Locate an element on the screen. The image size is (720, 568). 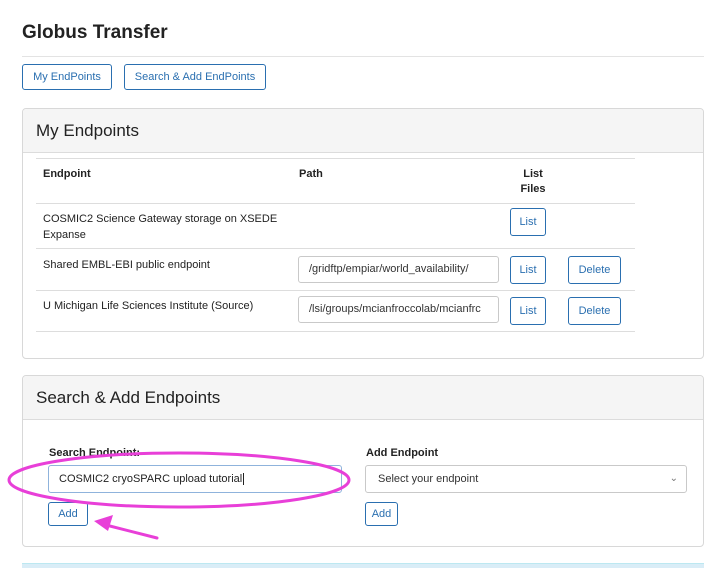
endpoint-name: Shared EMBL-EBI public endpoint is located at coordinates (126, 265).